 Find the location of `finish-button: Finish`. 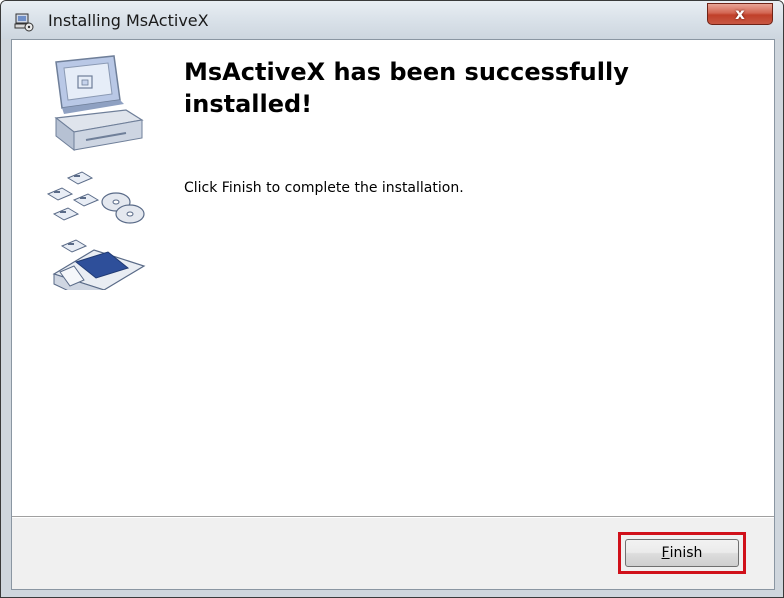

finish-button: Finish is located at coordinates (682, 553).